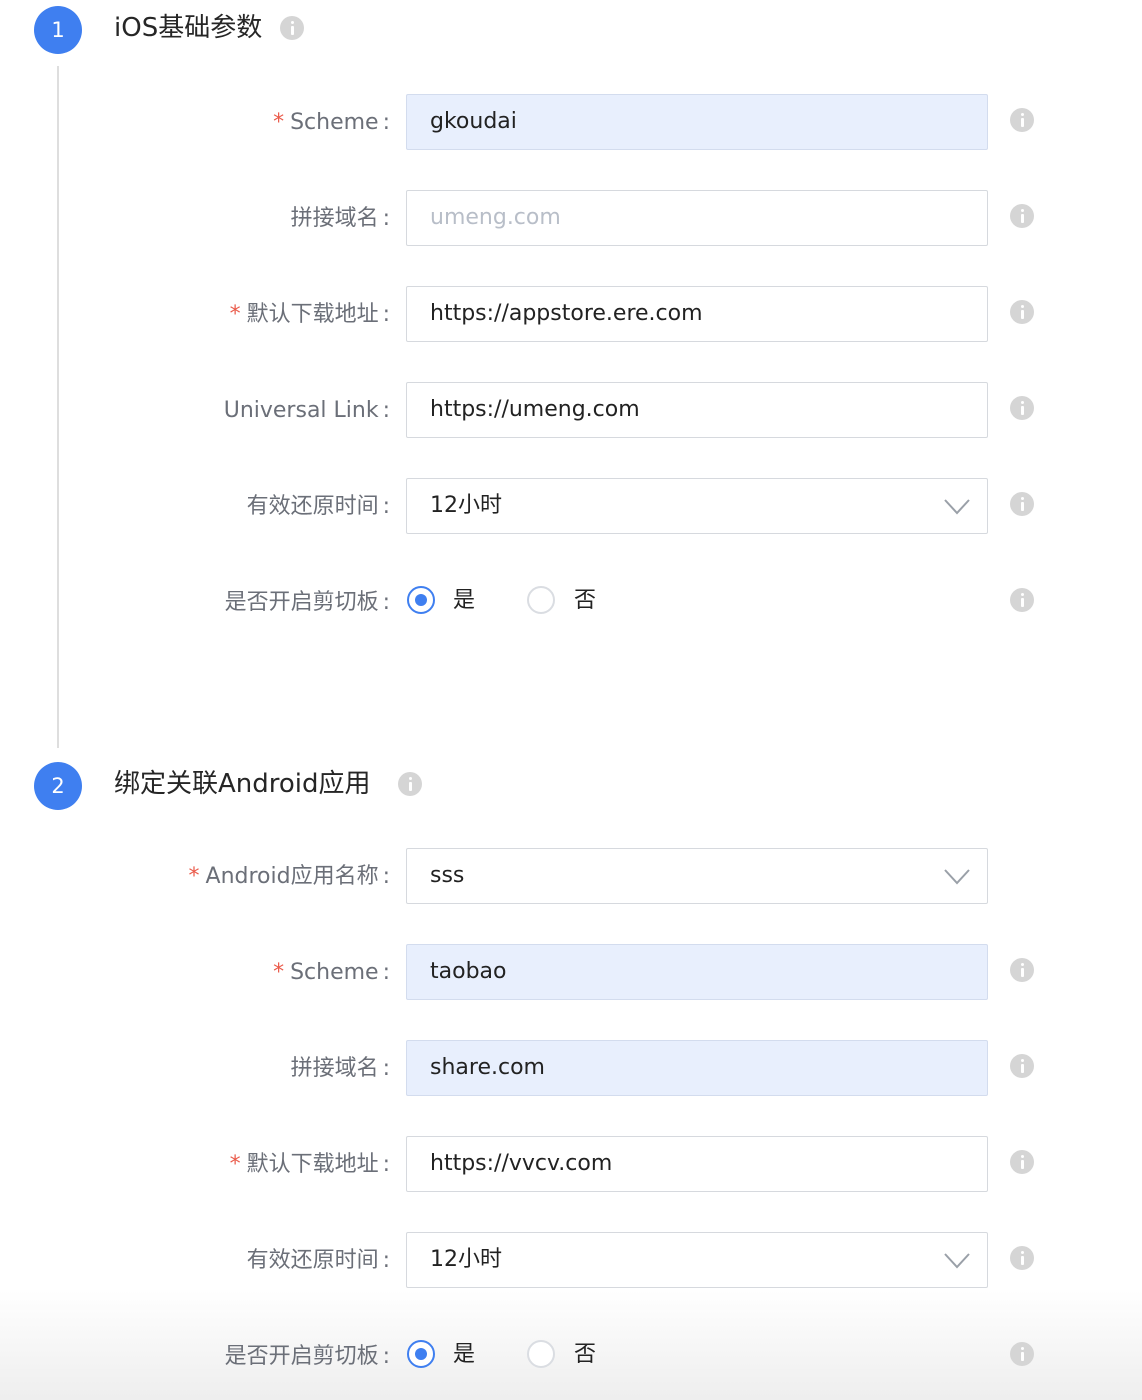  Describe the element at coordinates (331, 972) in the screenshot. I see `android-scheme-label: * Scheme:` at that location.